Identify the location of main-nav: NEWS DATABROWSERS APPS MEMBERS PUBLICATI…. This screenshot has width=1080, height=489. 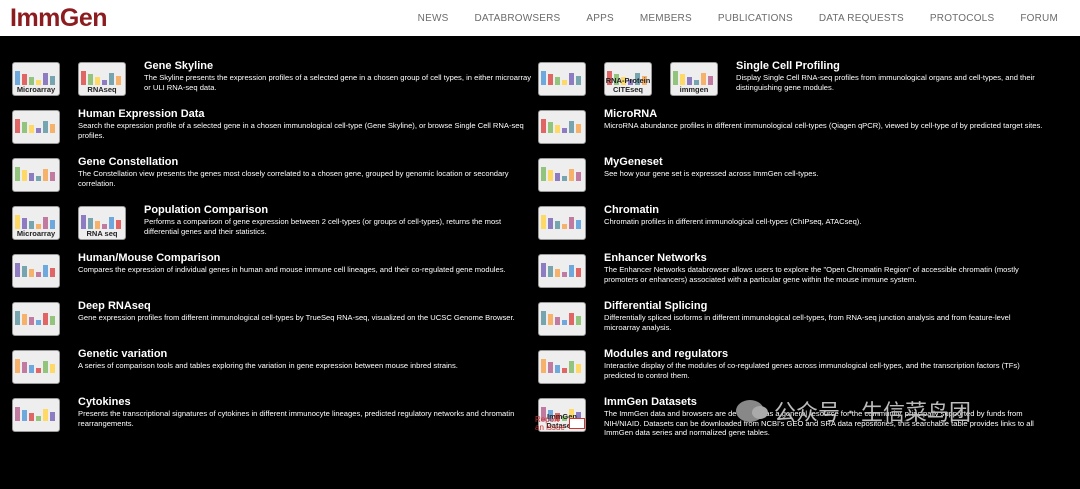
(725, 18).